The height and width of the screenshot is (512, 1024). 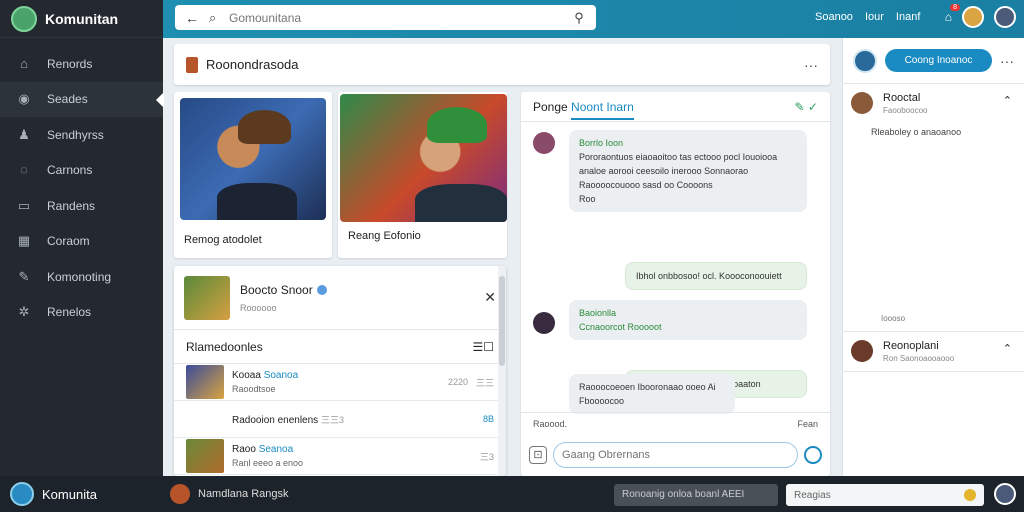 What do you see at coordinates (223, 240) in the screenshot?
I see `card-caption: Remog atodolet` at bounding box center [223, 240].